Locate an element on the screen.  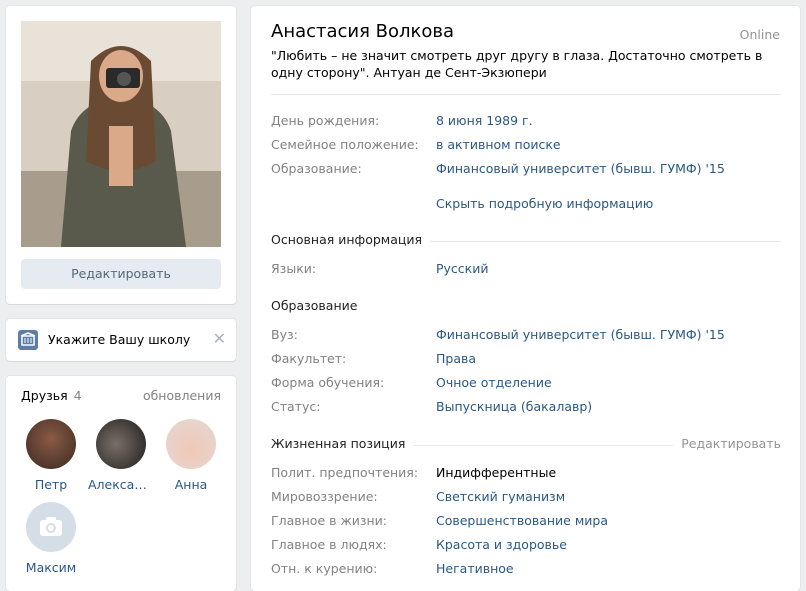
info-label: Главное в людях: is located at coordinates (329, 544).